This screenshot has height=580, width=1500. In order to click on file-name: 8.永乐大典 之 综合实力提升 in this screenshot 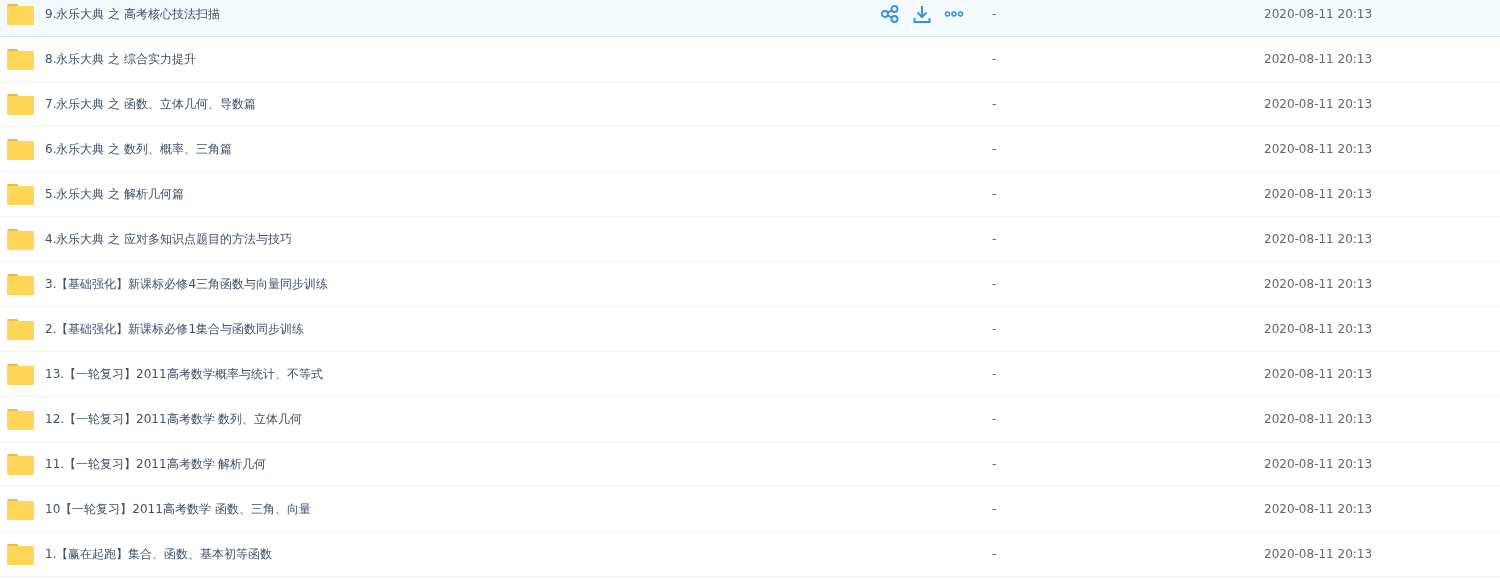, I will do `click(462, 59)`.